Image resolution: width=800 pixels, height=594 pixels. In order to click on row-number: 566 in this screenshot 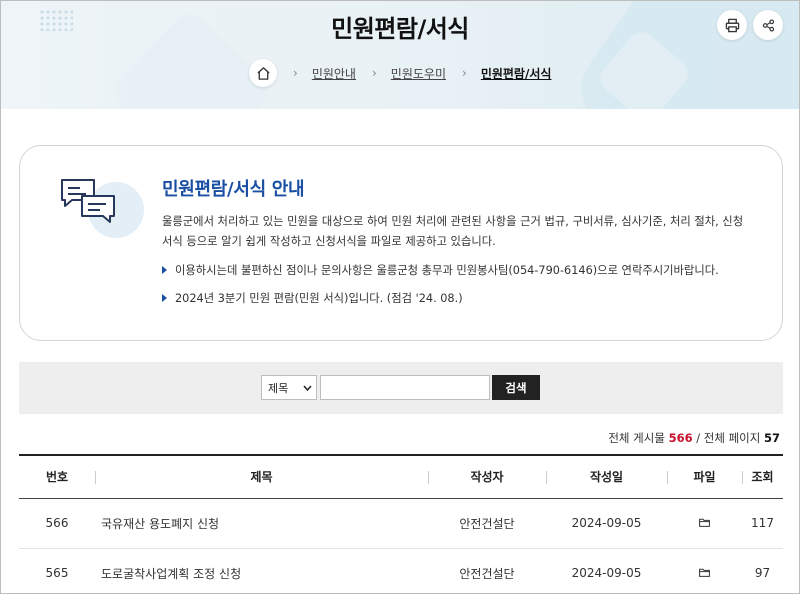, I will do `click(57, 523)`.